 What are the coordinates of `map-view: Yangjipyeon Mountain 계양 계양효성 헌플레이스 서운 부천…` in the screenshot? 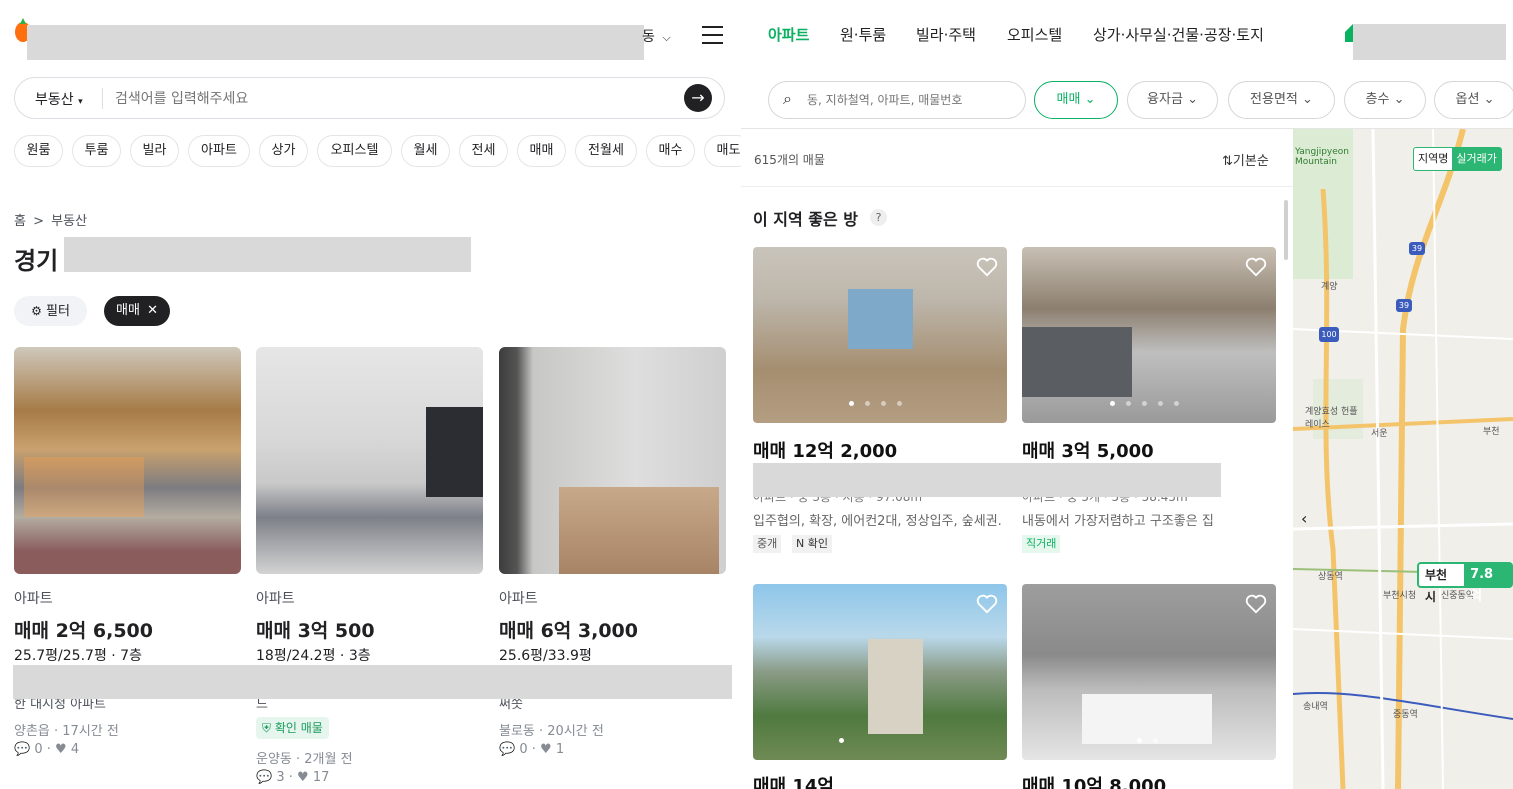 It's located at (1403, 459).